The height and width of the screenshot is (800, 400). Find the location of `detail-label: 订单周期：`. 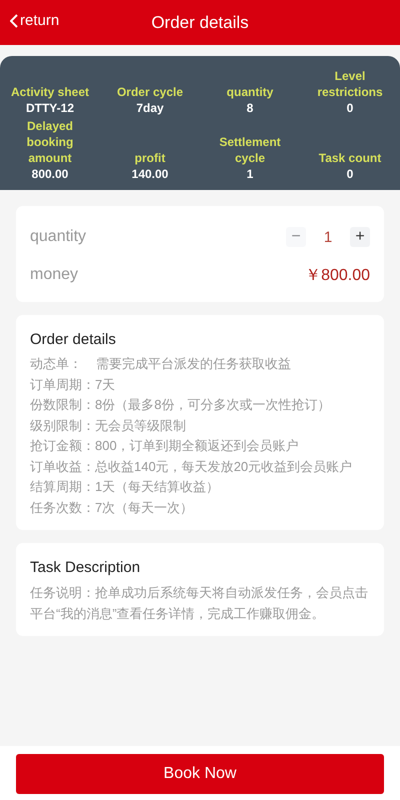

detail-label: 订单周期： is located at coordinates (62, 384).